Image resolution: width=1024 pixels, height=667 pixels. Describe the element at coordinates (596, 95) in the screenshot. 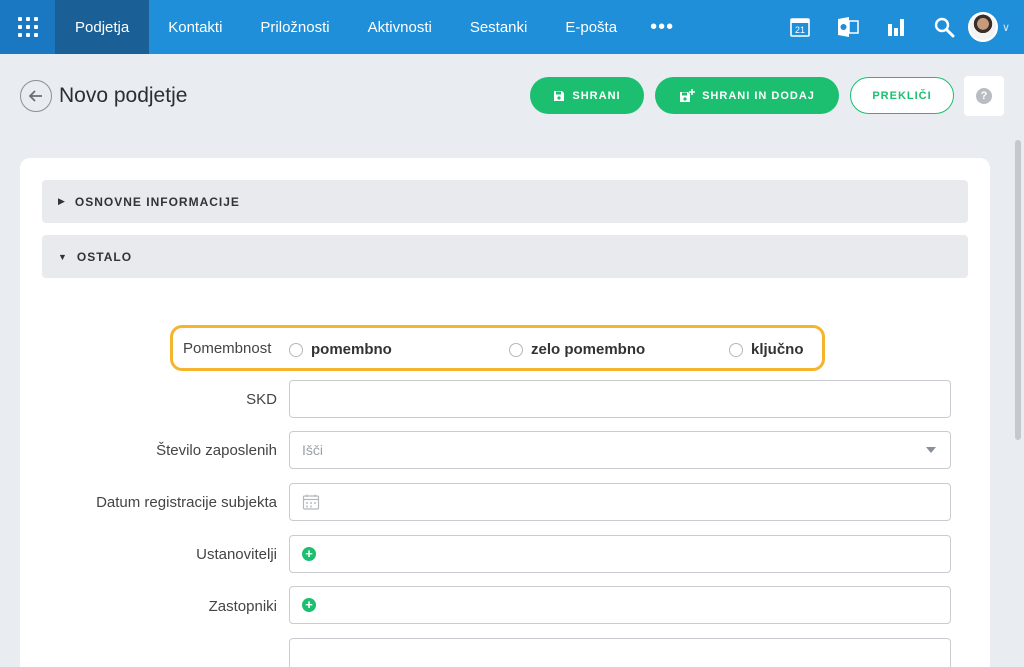

I see `save-label: SHRANI` at that location.